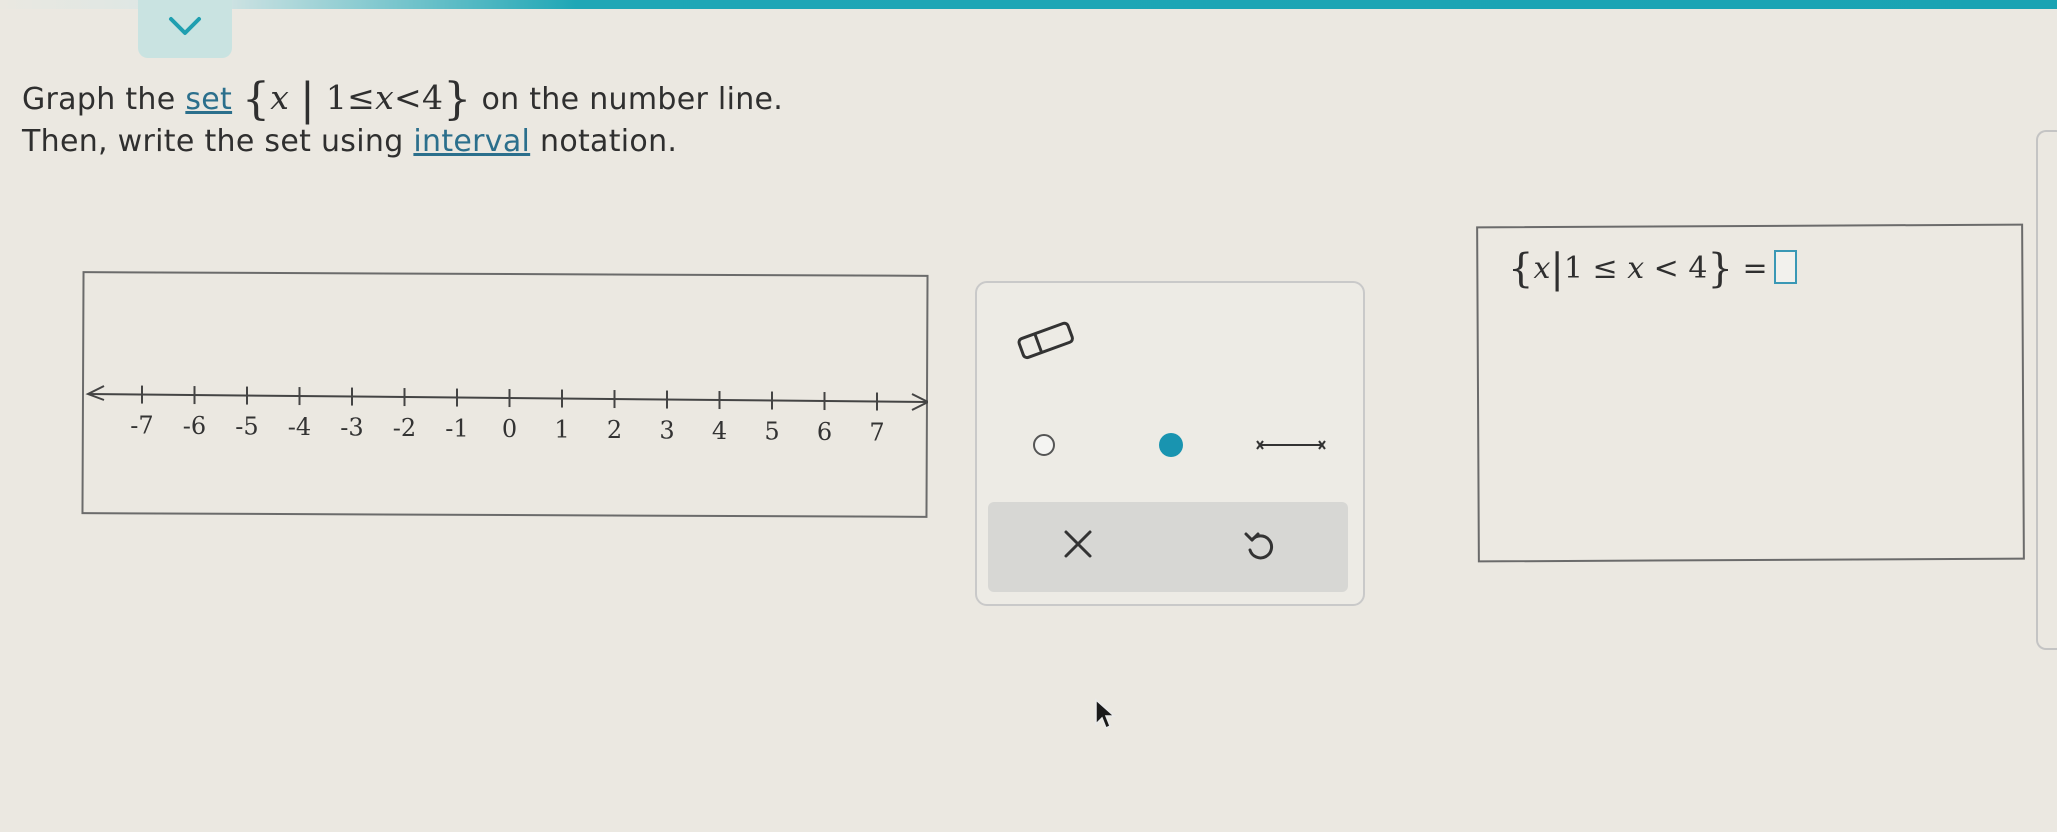 Image resolution: width=2057 pixels, height=832 pixels. I want to click on set-link: set, so click(208, 99).